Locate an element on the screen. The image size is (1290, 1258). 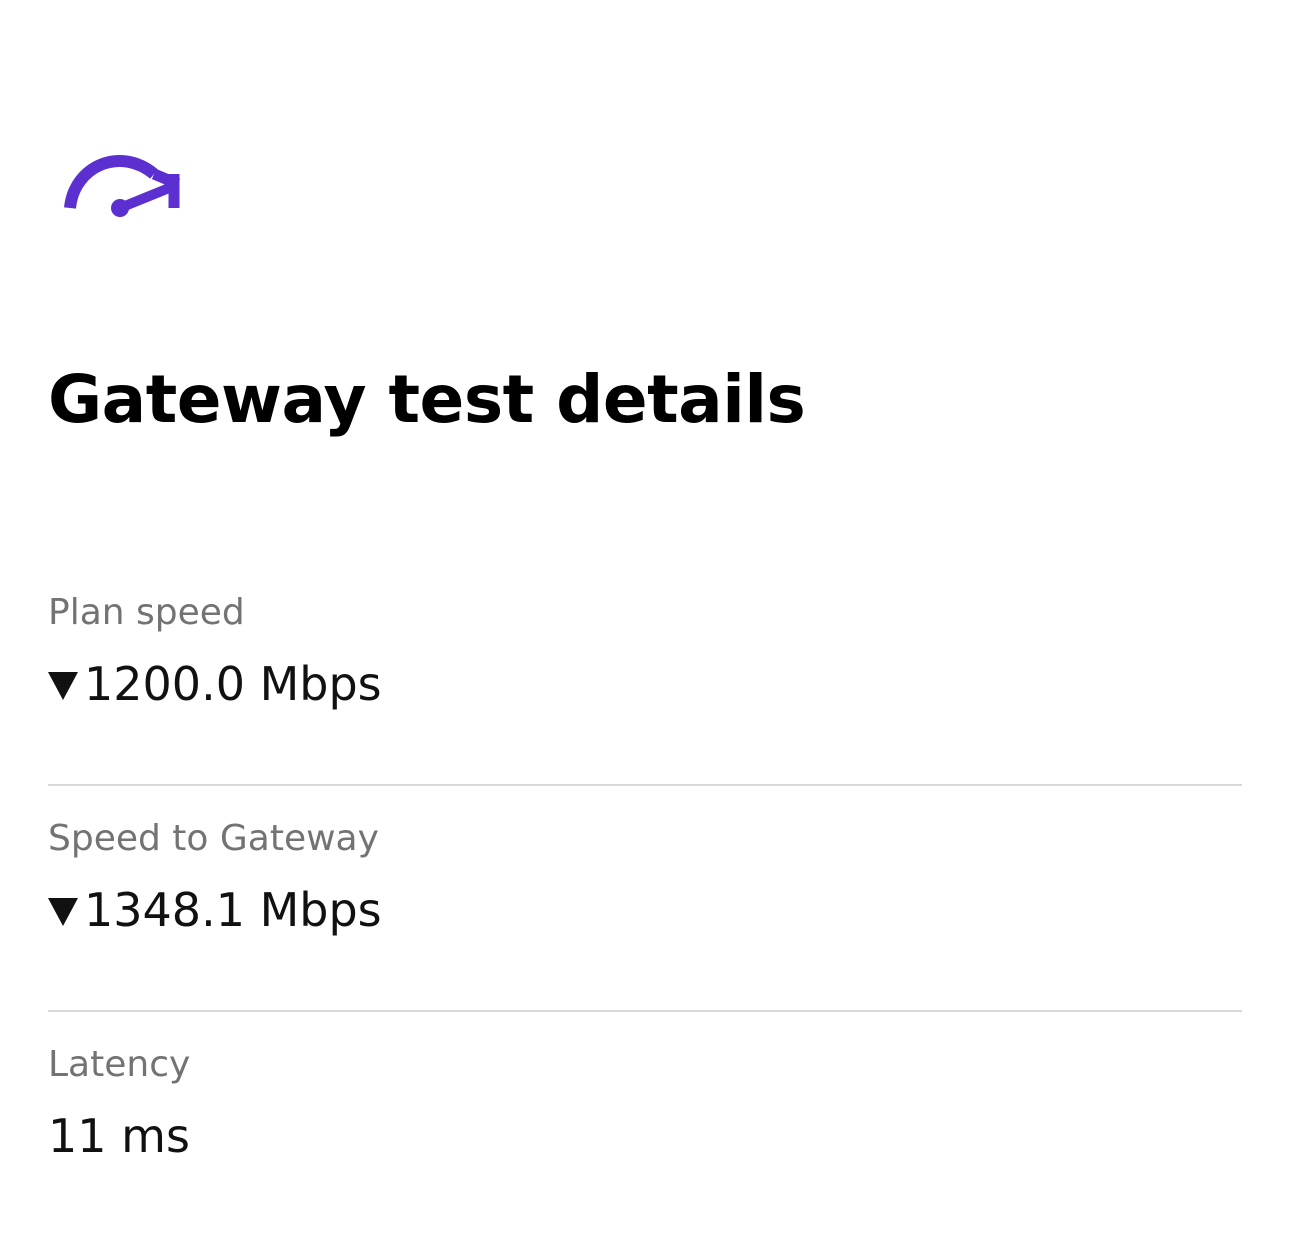
plan-speed-value-line: 1200.0 Mbps is located at coordinates (645, 684).